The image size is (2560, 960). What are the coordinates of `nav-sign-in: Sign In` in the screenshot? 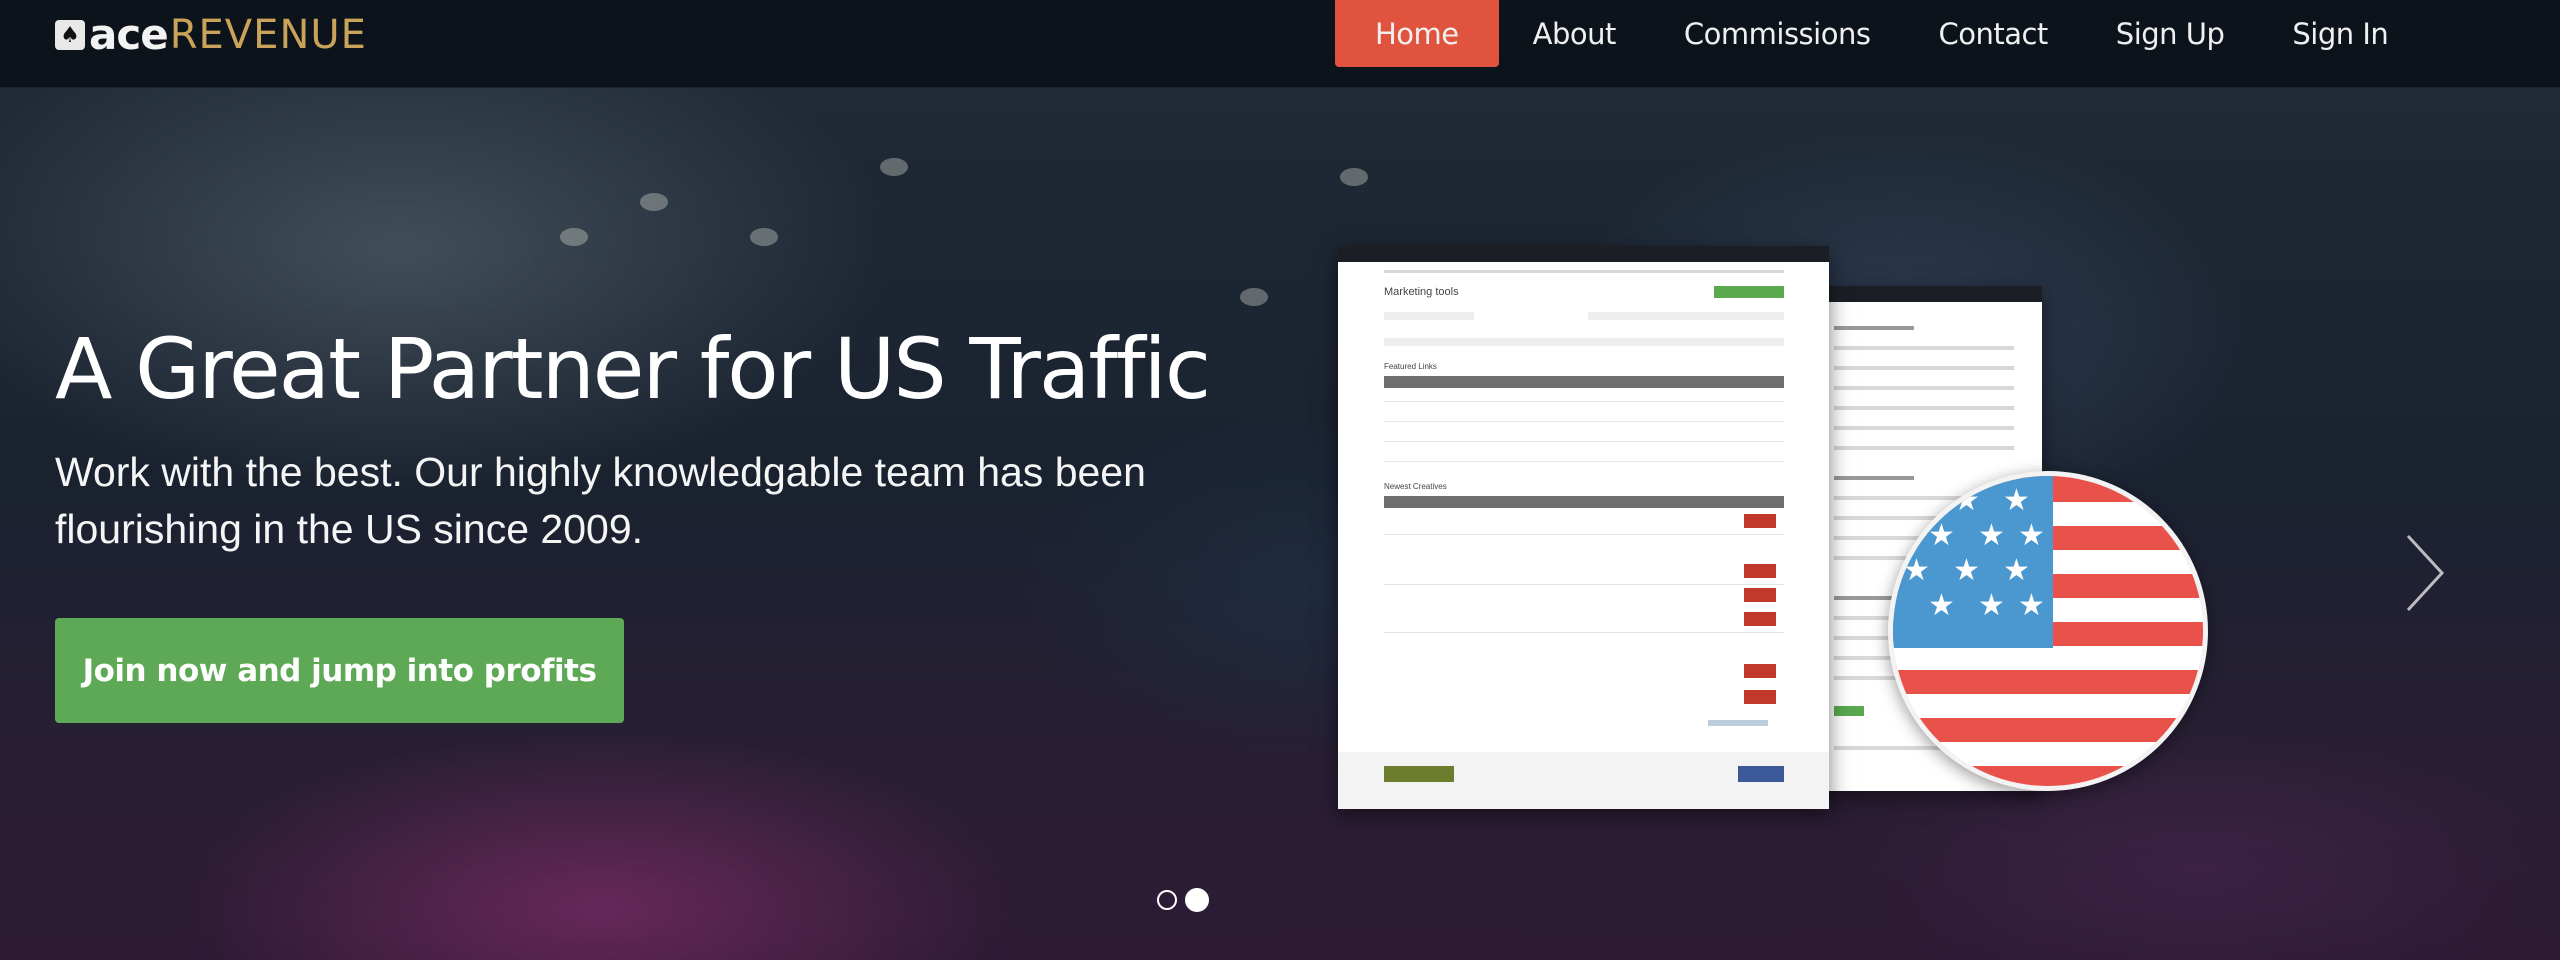 It's located at (2340, 33).